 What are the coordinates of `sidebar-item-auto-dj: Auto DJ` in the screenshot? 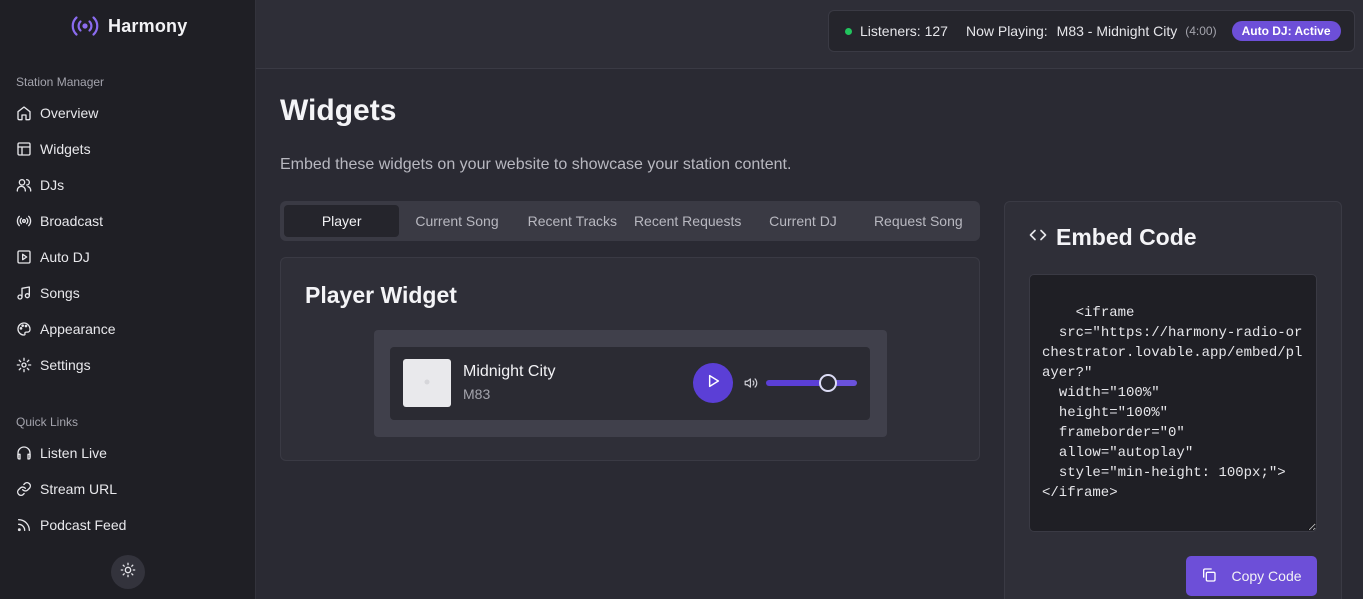 It's located at (53, 257).